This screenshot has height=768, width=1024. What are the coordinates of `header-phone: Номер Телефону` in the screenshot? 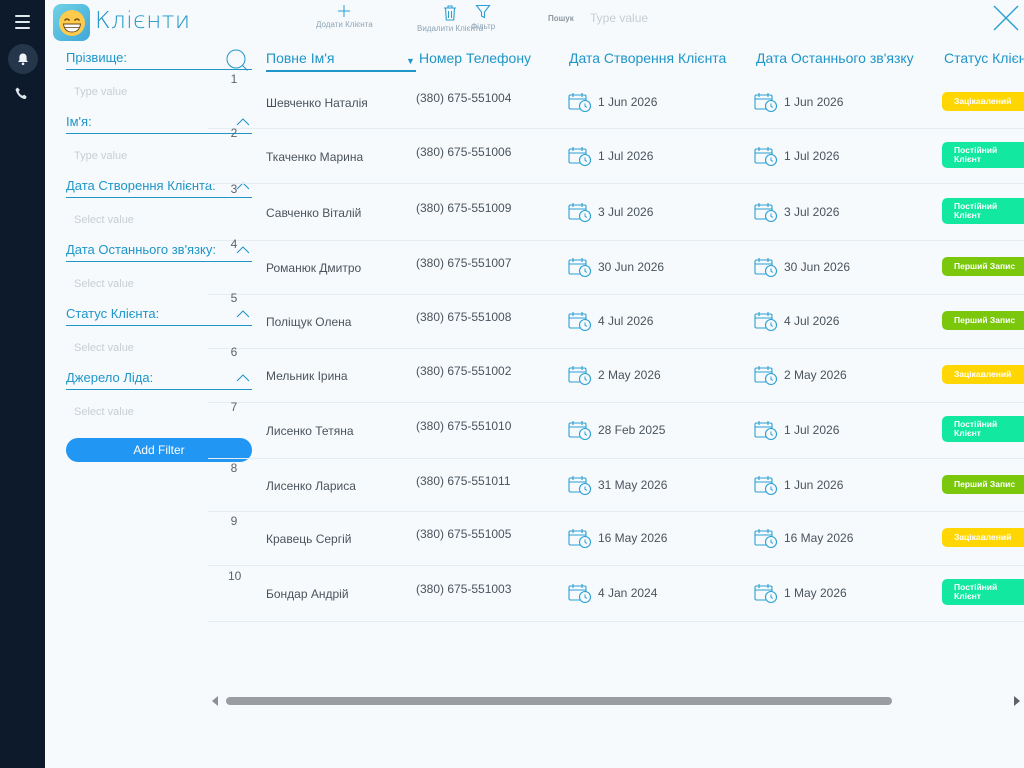 It's located at (475, 58).